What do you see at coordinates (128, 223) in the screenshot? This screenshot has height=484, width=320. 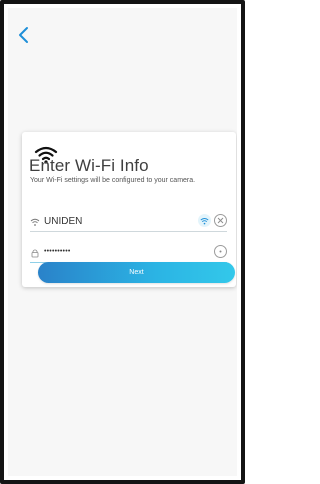 I see `ssid-field: UNIDEN` at bounding box center [128, 223].